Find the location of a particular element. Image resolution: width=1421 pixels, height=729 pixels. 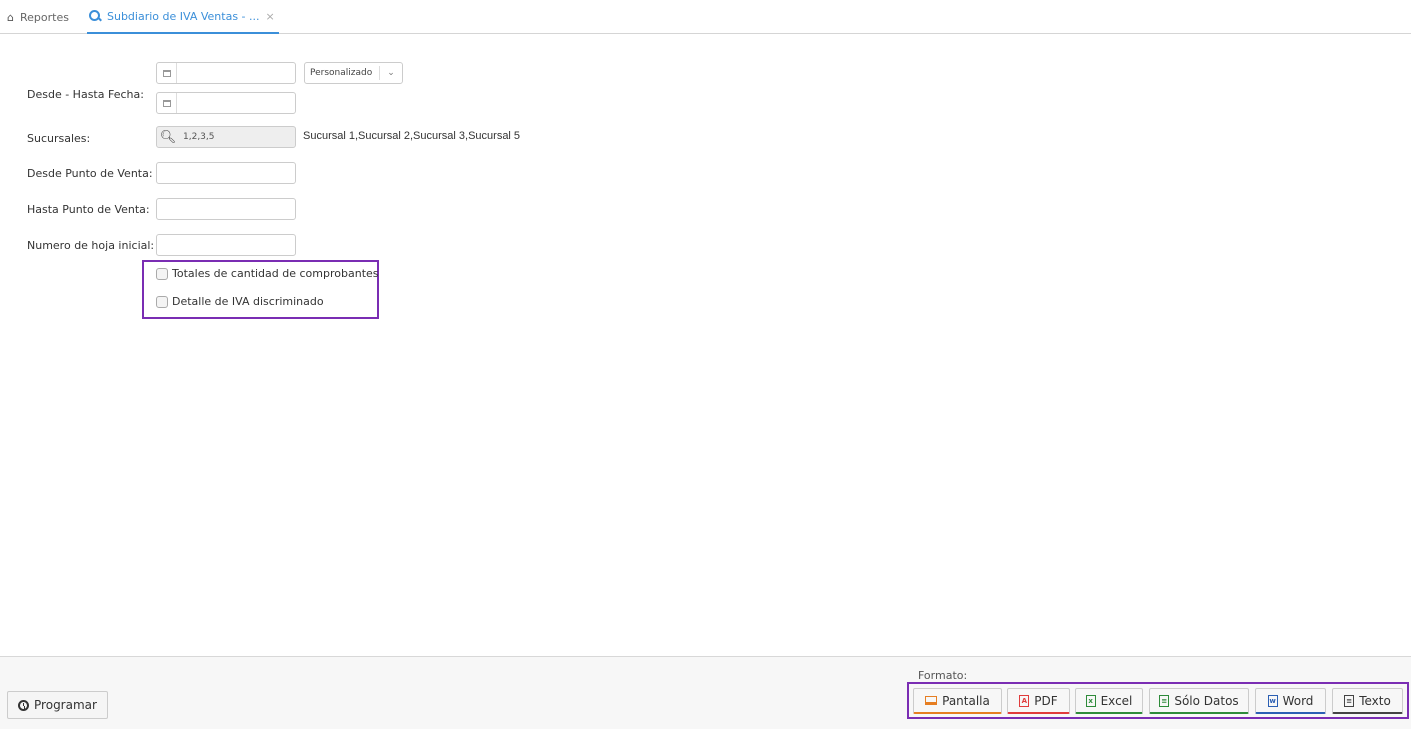

fecha-hasta-field is located at coordinates (226, 103).